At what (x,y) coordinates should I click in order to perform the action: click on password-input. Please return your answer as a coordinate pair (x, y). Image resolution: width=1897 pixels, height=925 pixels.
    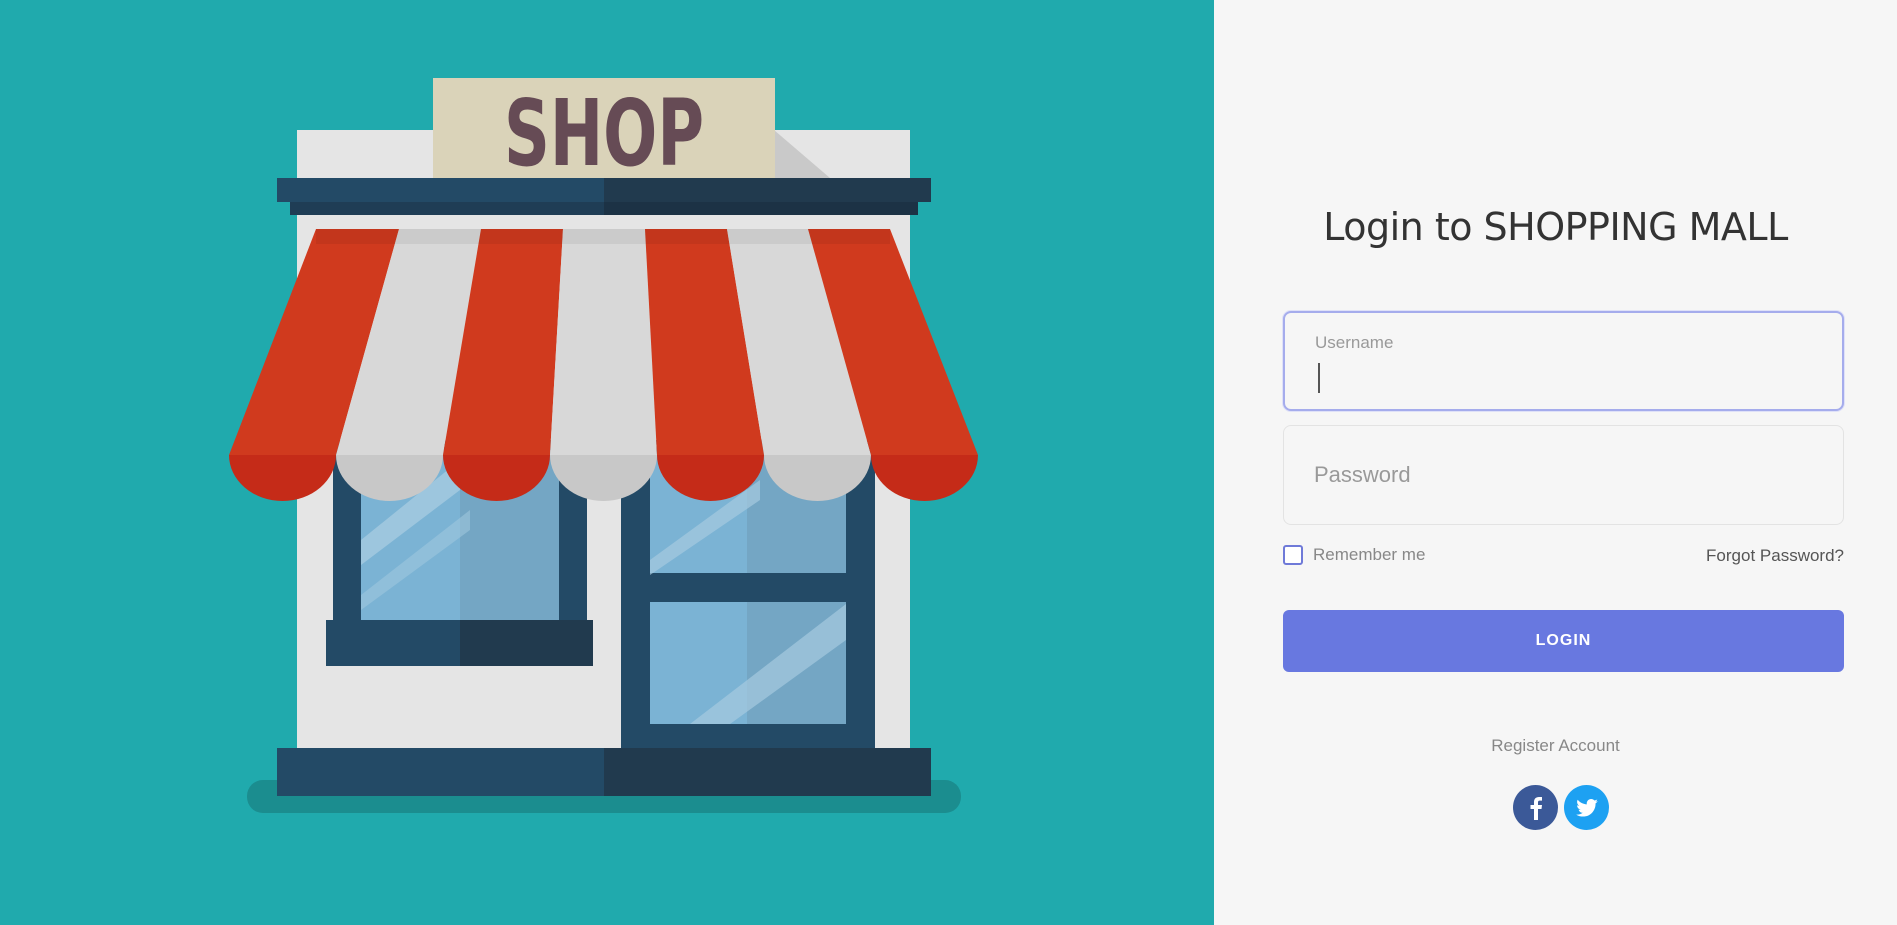
    Looking at the image, I should click on (1564, 475).